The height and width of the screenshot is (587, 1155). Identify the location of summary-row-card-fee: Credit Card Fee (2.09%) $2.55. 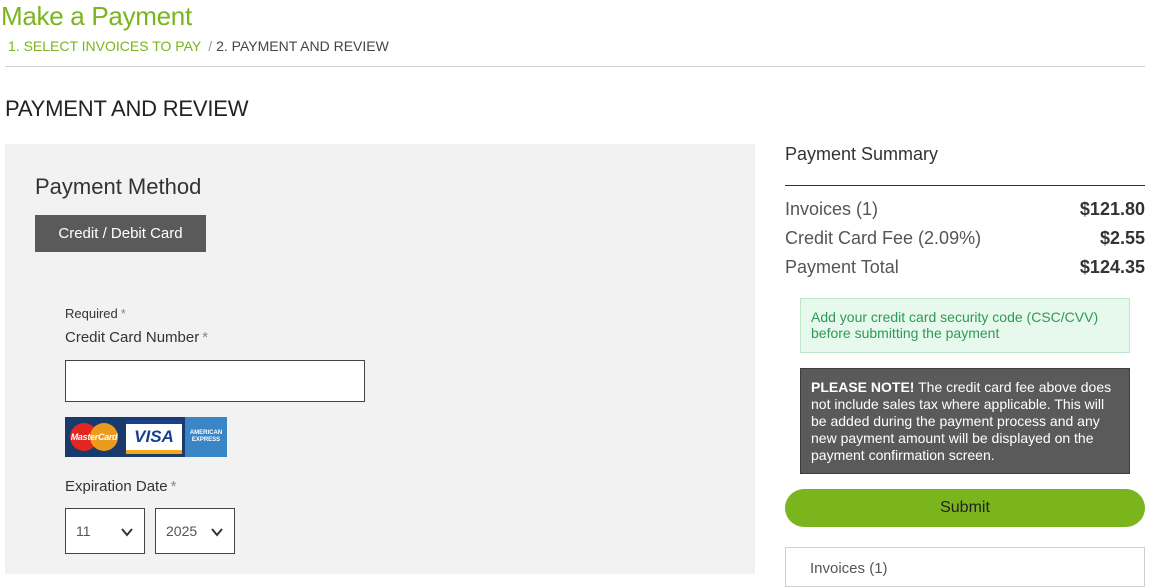
(965, 238).